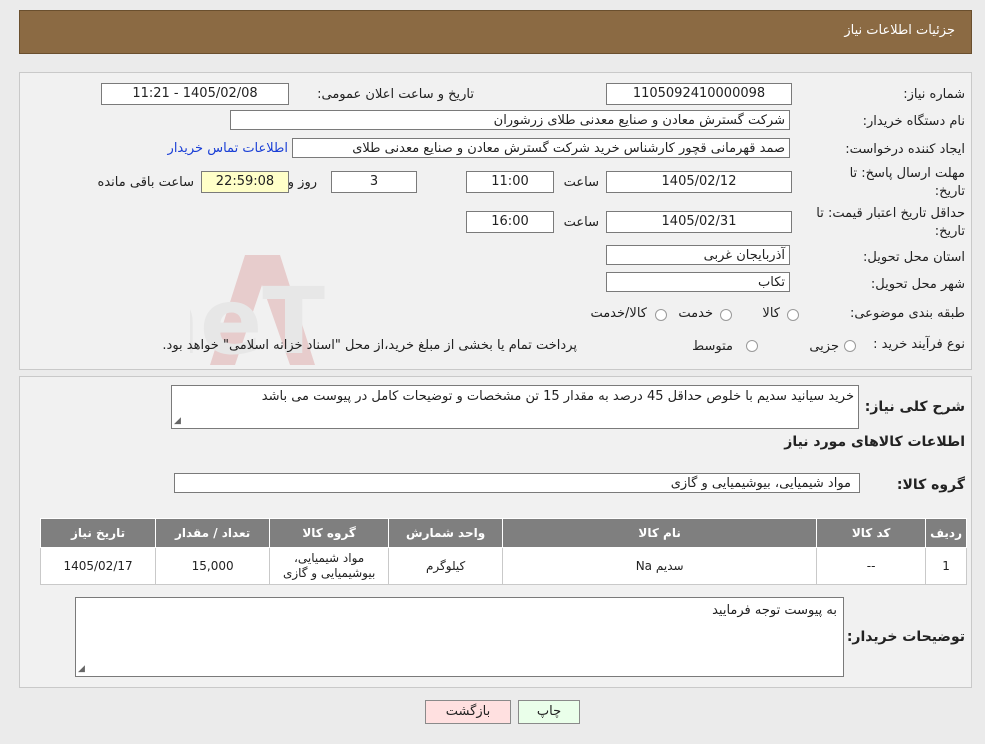 This screenshot has height=744, width=985. Describe the element at coordinates (934, 94) in the screenshot. I see `need-number-label: شماره نیاز:` at that location.